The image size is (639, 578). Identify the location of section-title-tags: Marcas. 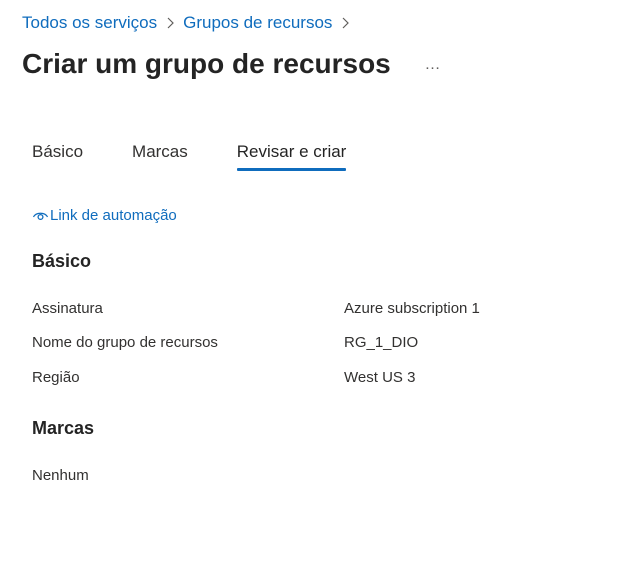
(63, 428).